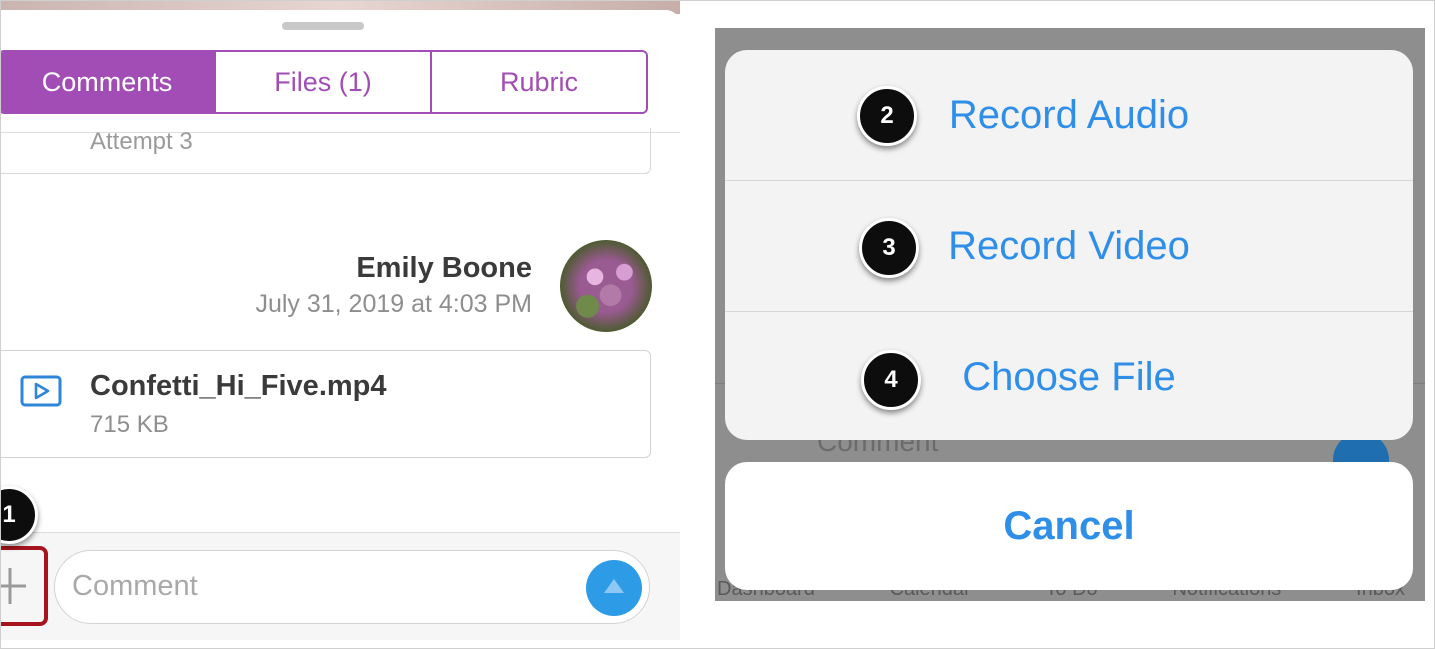 The height and width of the screenshot is (649, 1435). I want to click on callout-badge-4: 4, so click(891, 380).